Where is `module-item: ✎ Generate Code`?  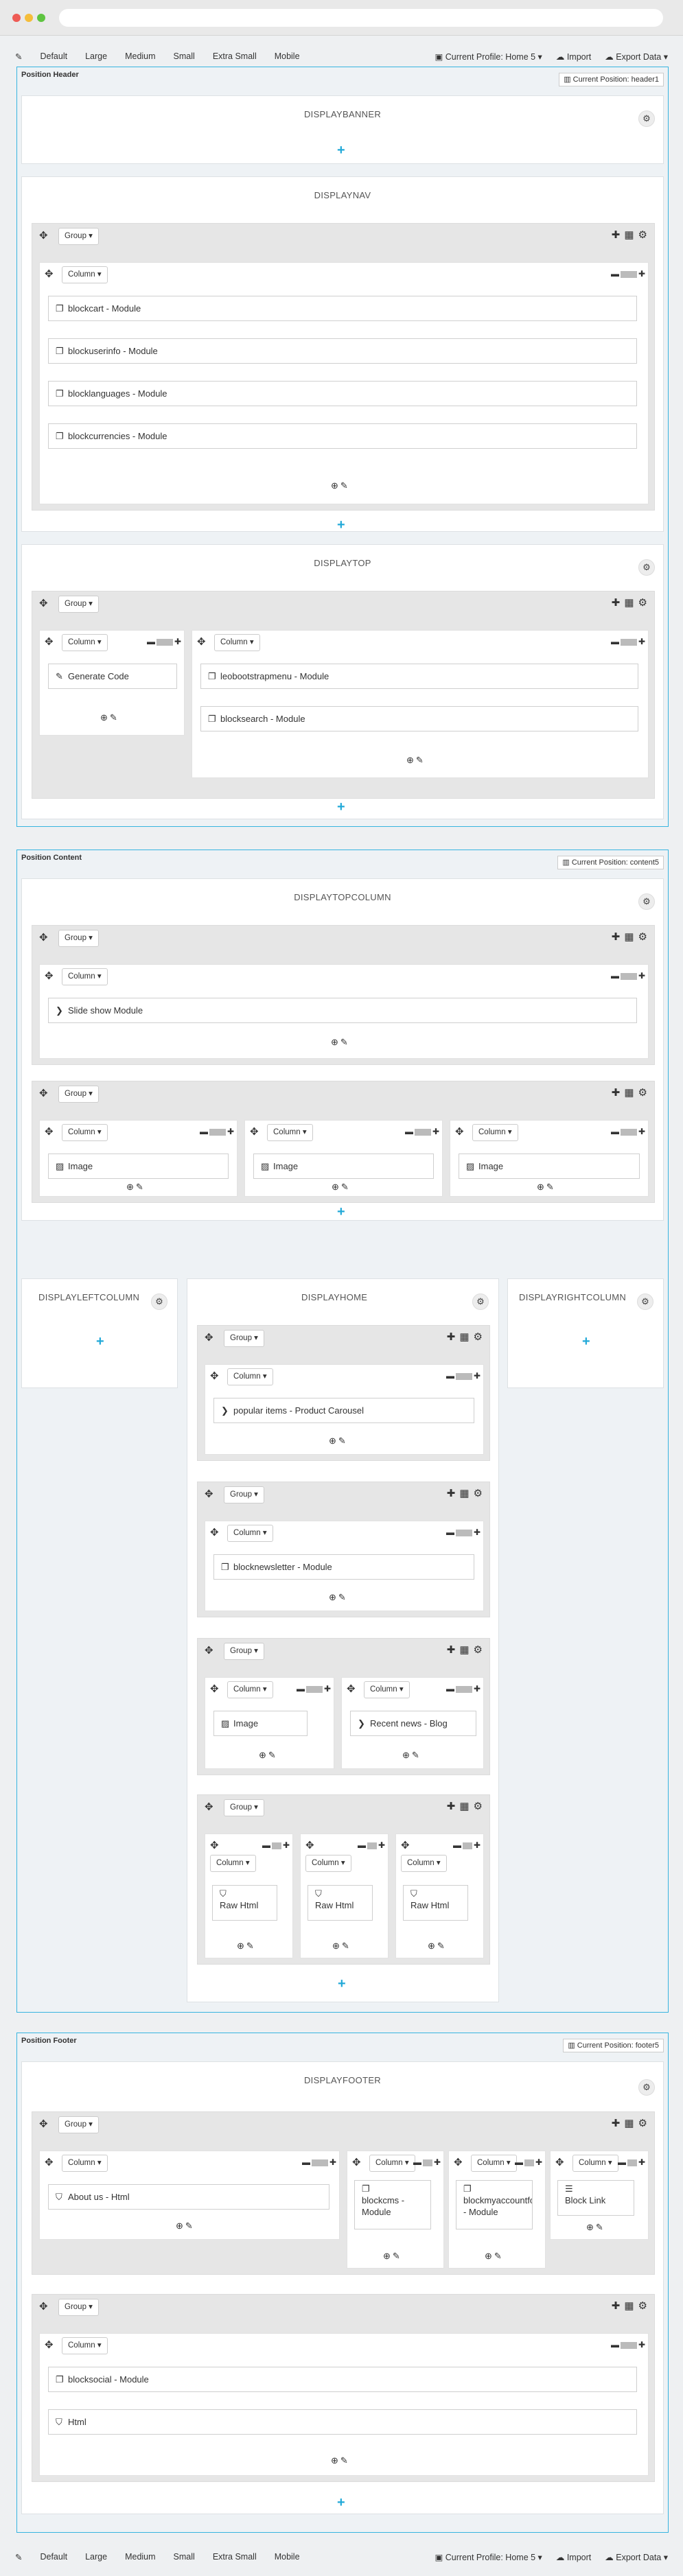
module-item: ✎ Generate Code is located at coordinates (113, 676).